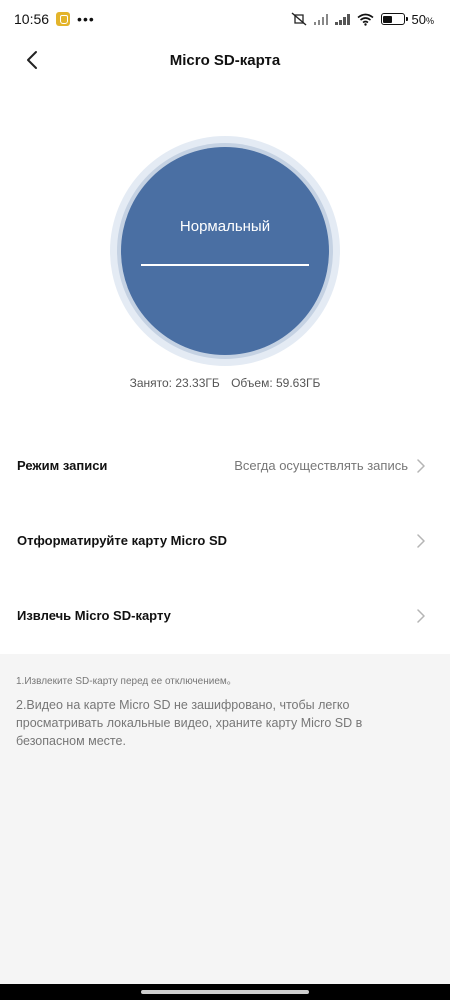 The height and width of the screenshot is (1000, 450). I want to click on nav-bar: Micro SD-карта, so click(225, 60).